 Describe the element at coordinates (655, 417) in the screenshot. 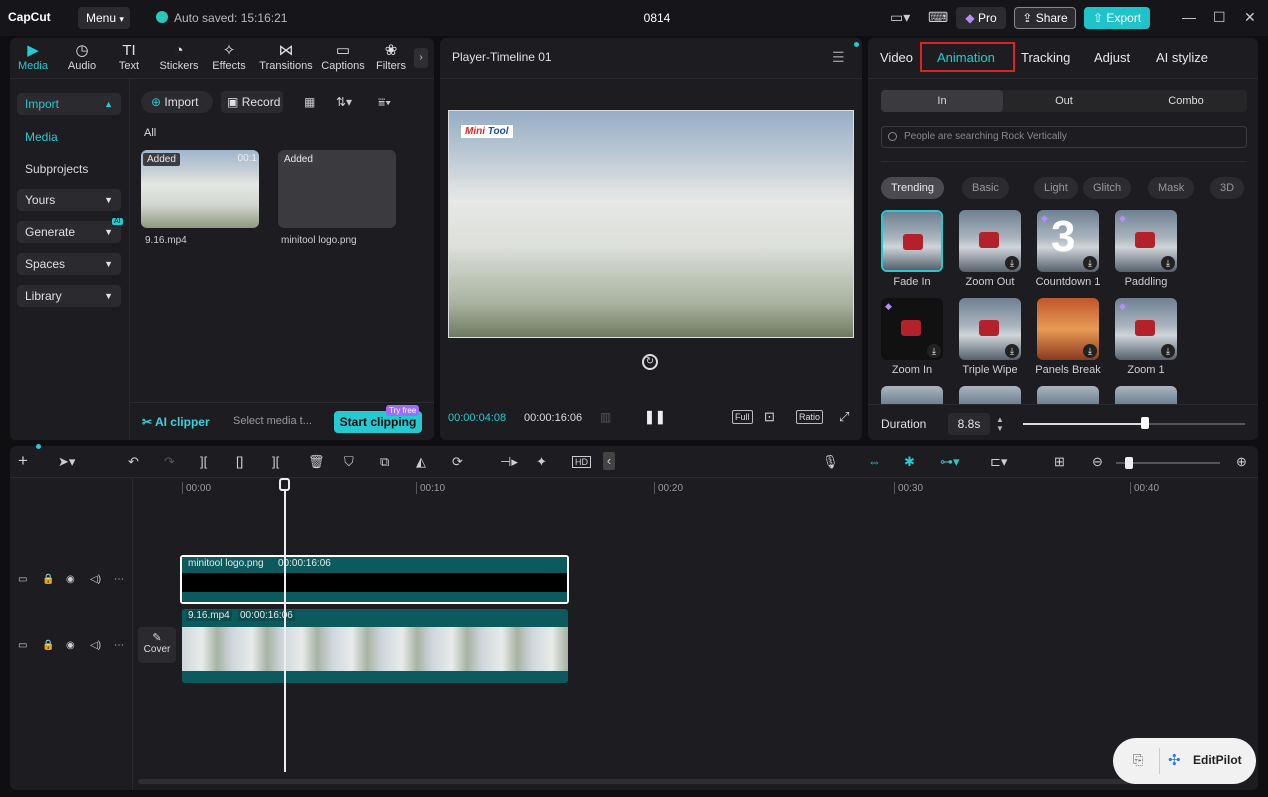

I see `pause-icon: ❚❚` at that location.